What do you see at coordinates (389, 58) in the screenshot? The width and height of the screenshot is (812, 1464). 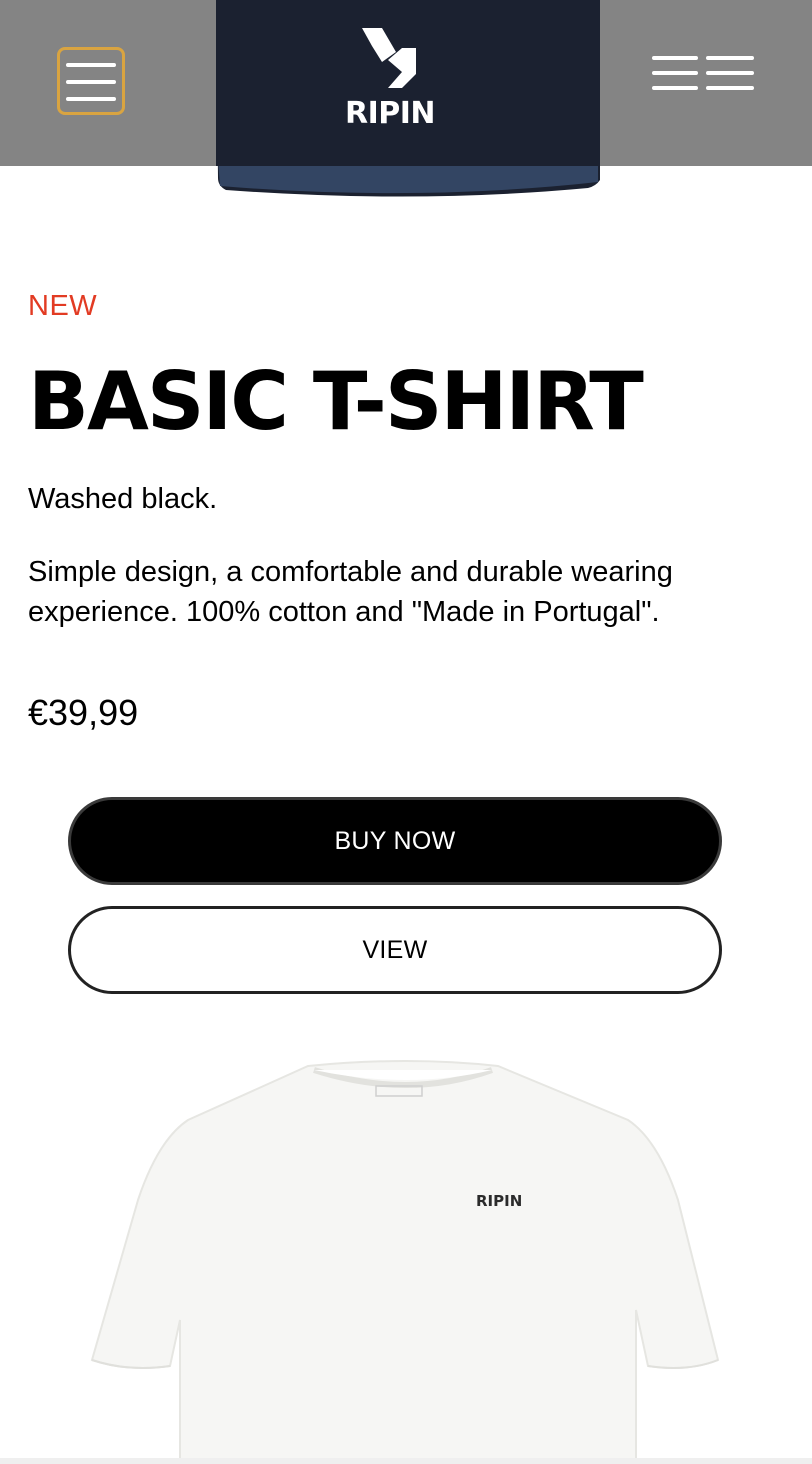 I see `logo-mark-icon` at bounding box center [389, 58].